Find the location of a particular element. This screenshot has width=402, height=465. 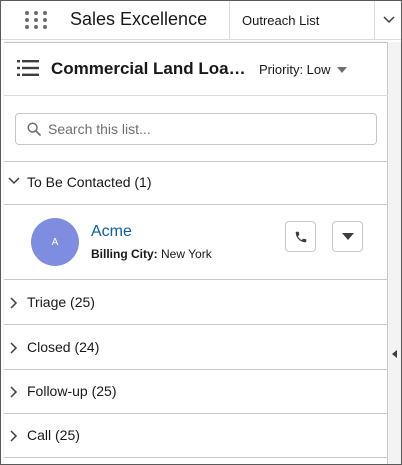

chevron-down-icon is located at coordinates (14, 181).